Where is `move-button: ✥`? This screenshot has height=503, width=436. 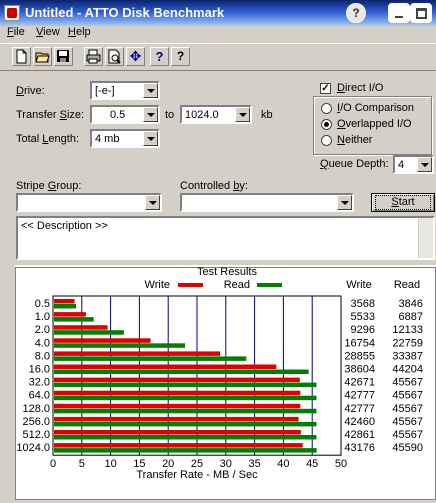
move-button: ✥ is located at coordinates (135, 56).